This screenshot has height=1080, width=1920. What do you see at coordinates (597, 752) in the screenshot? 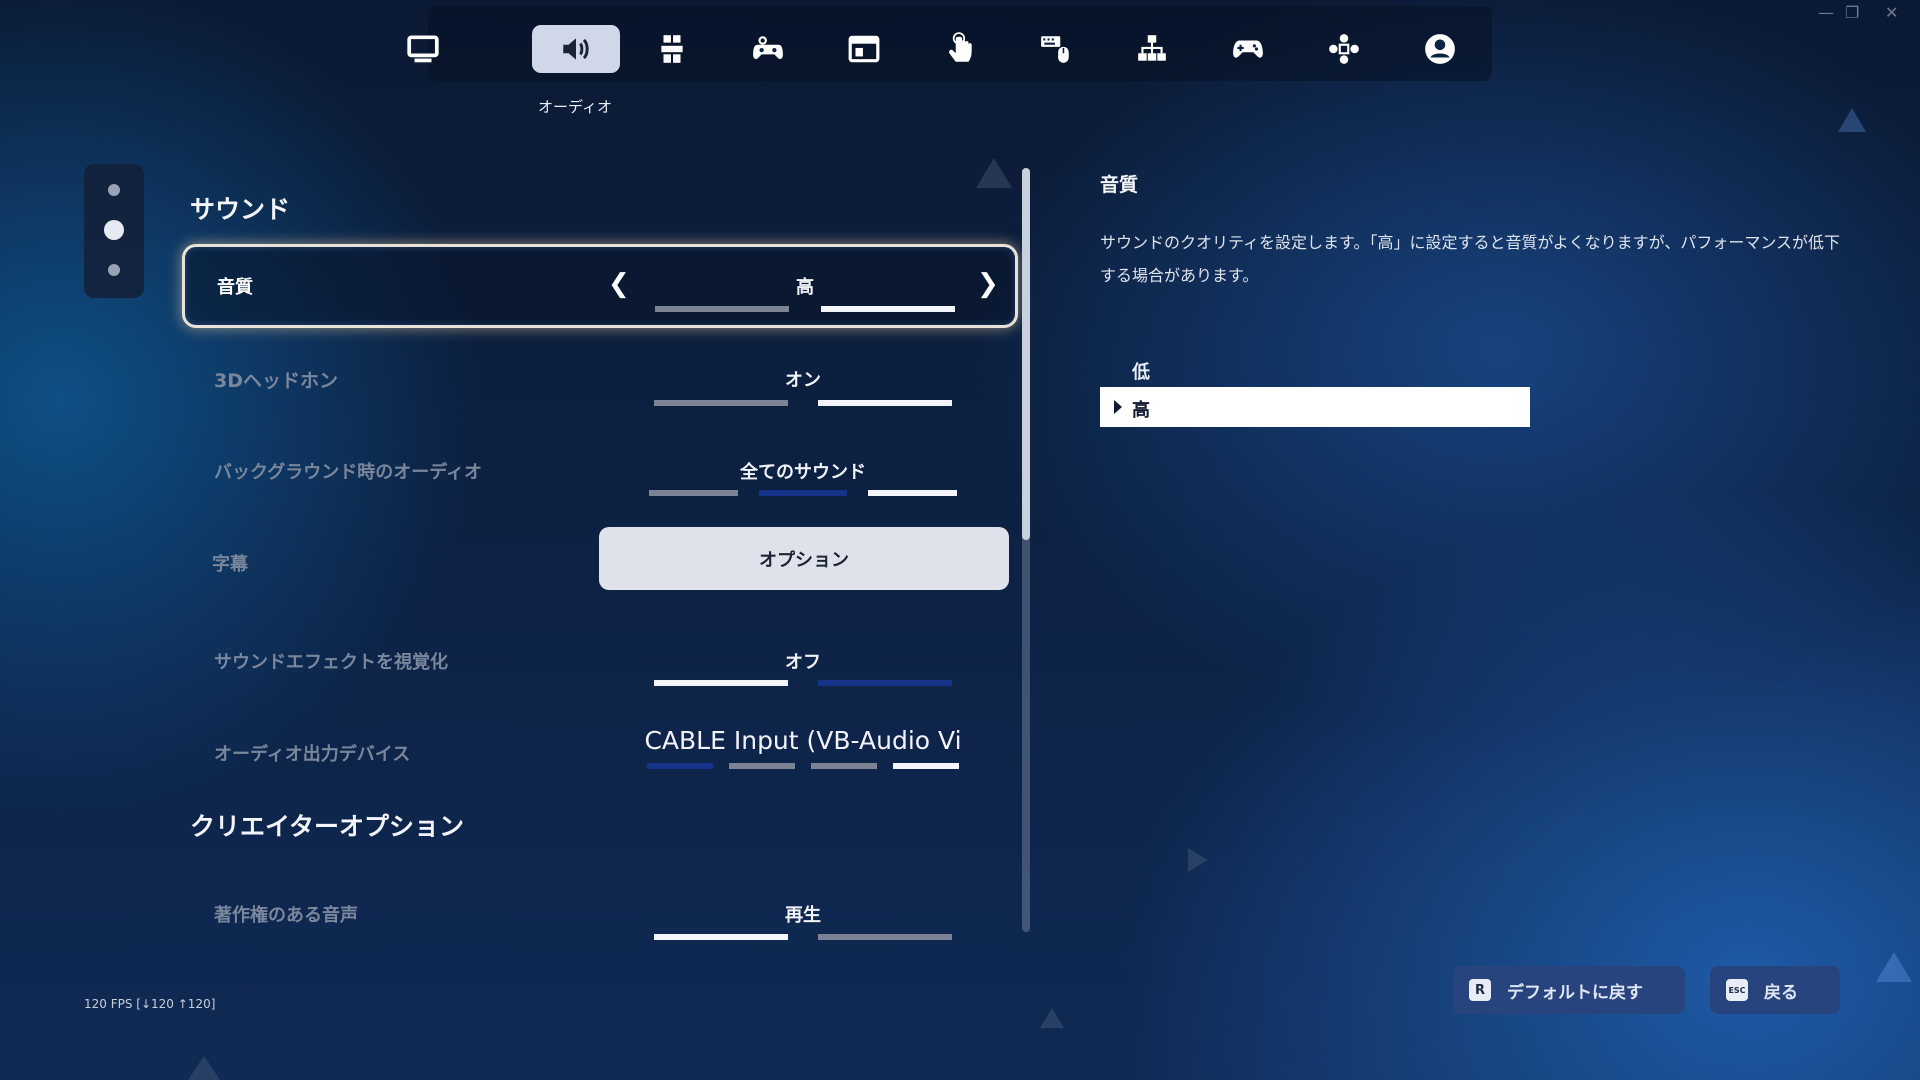
I see `setting-row-output-device: オーディオ出力デバイス CABLE Input (VB-Audio Vi` at bounding box center [597, 752].